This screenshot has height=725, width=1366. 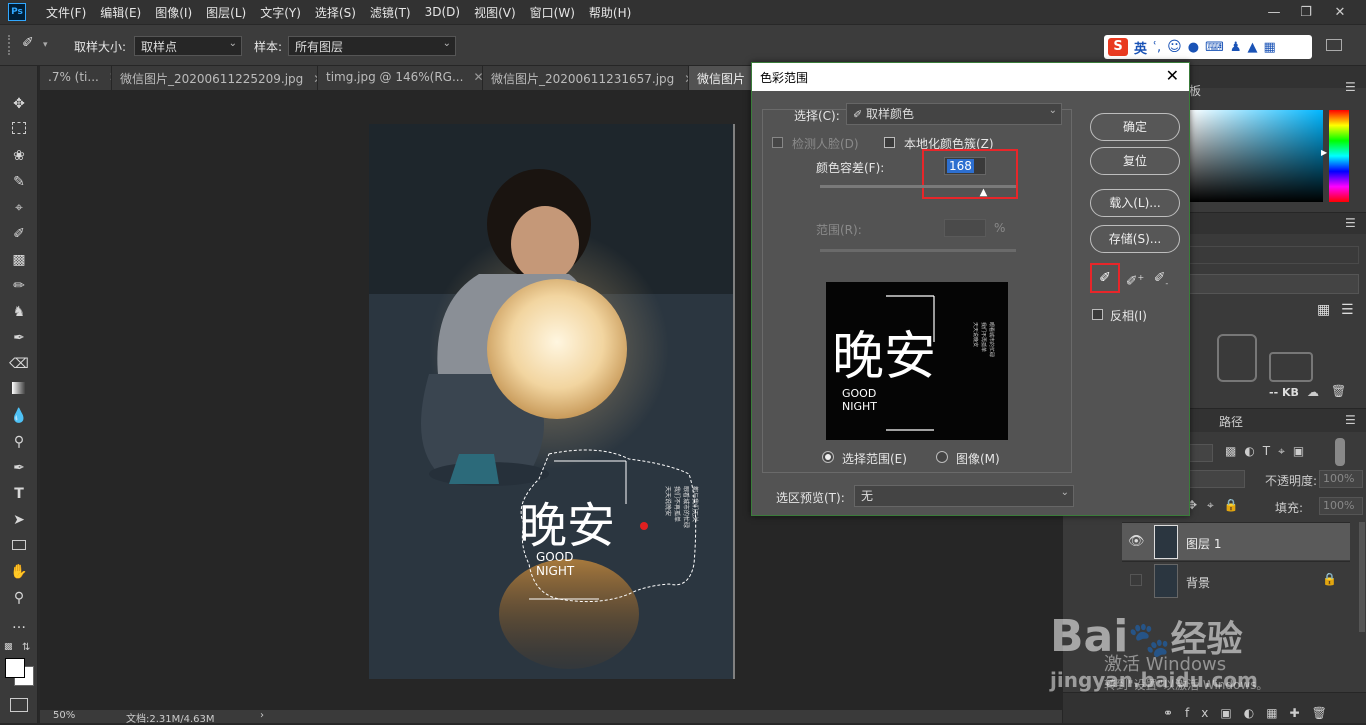 What do you see at coordinates (19, 598) in the screenshot?
I see `zoom-tool-icon: ⚲` at bounding box center [19, 598].